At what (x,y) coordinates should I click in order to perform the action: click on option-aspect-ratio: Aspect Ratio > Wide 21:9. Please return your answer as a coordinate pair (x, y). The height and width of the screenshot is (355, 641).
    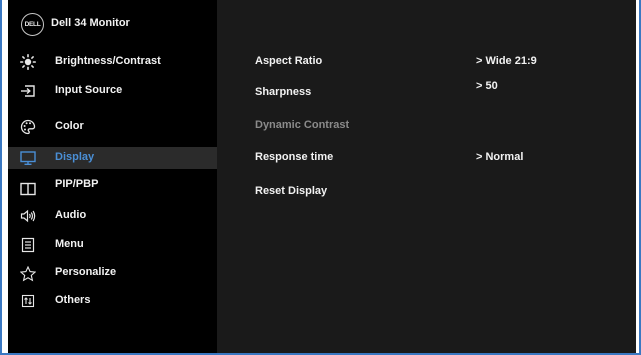
    Looking at the image, I should click on (440, 64).